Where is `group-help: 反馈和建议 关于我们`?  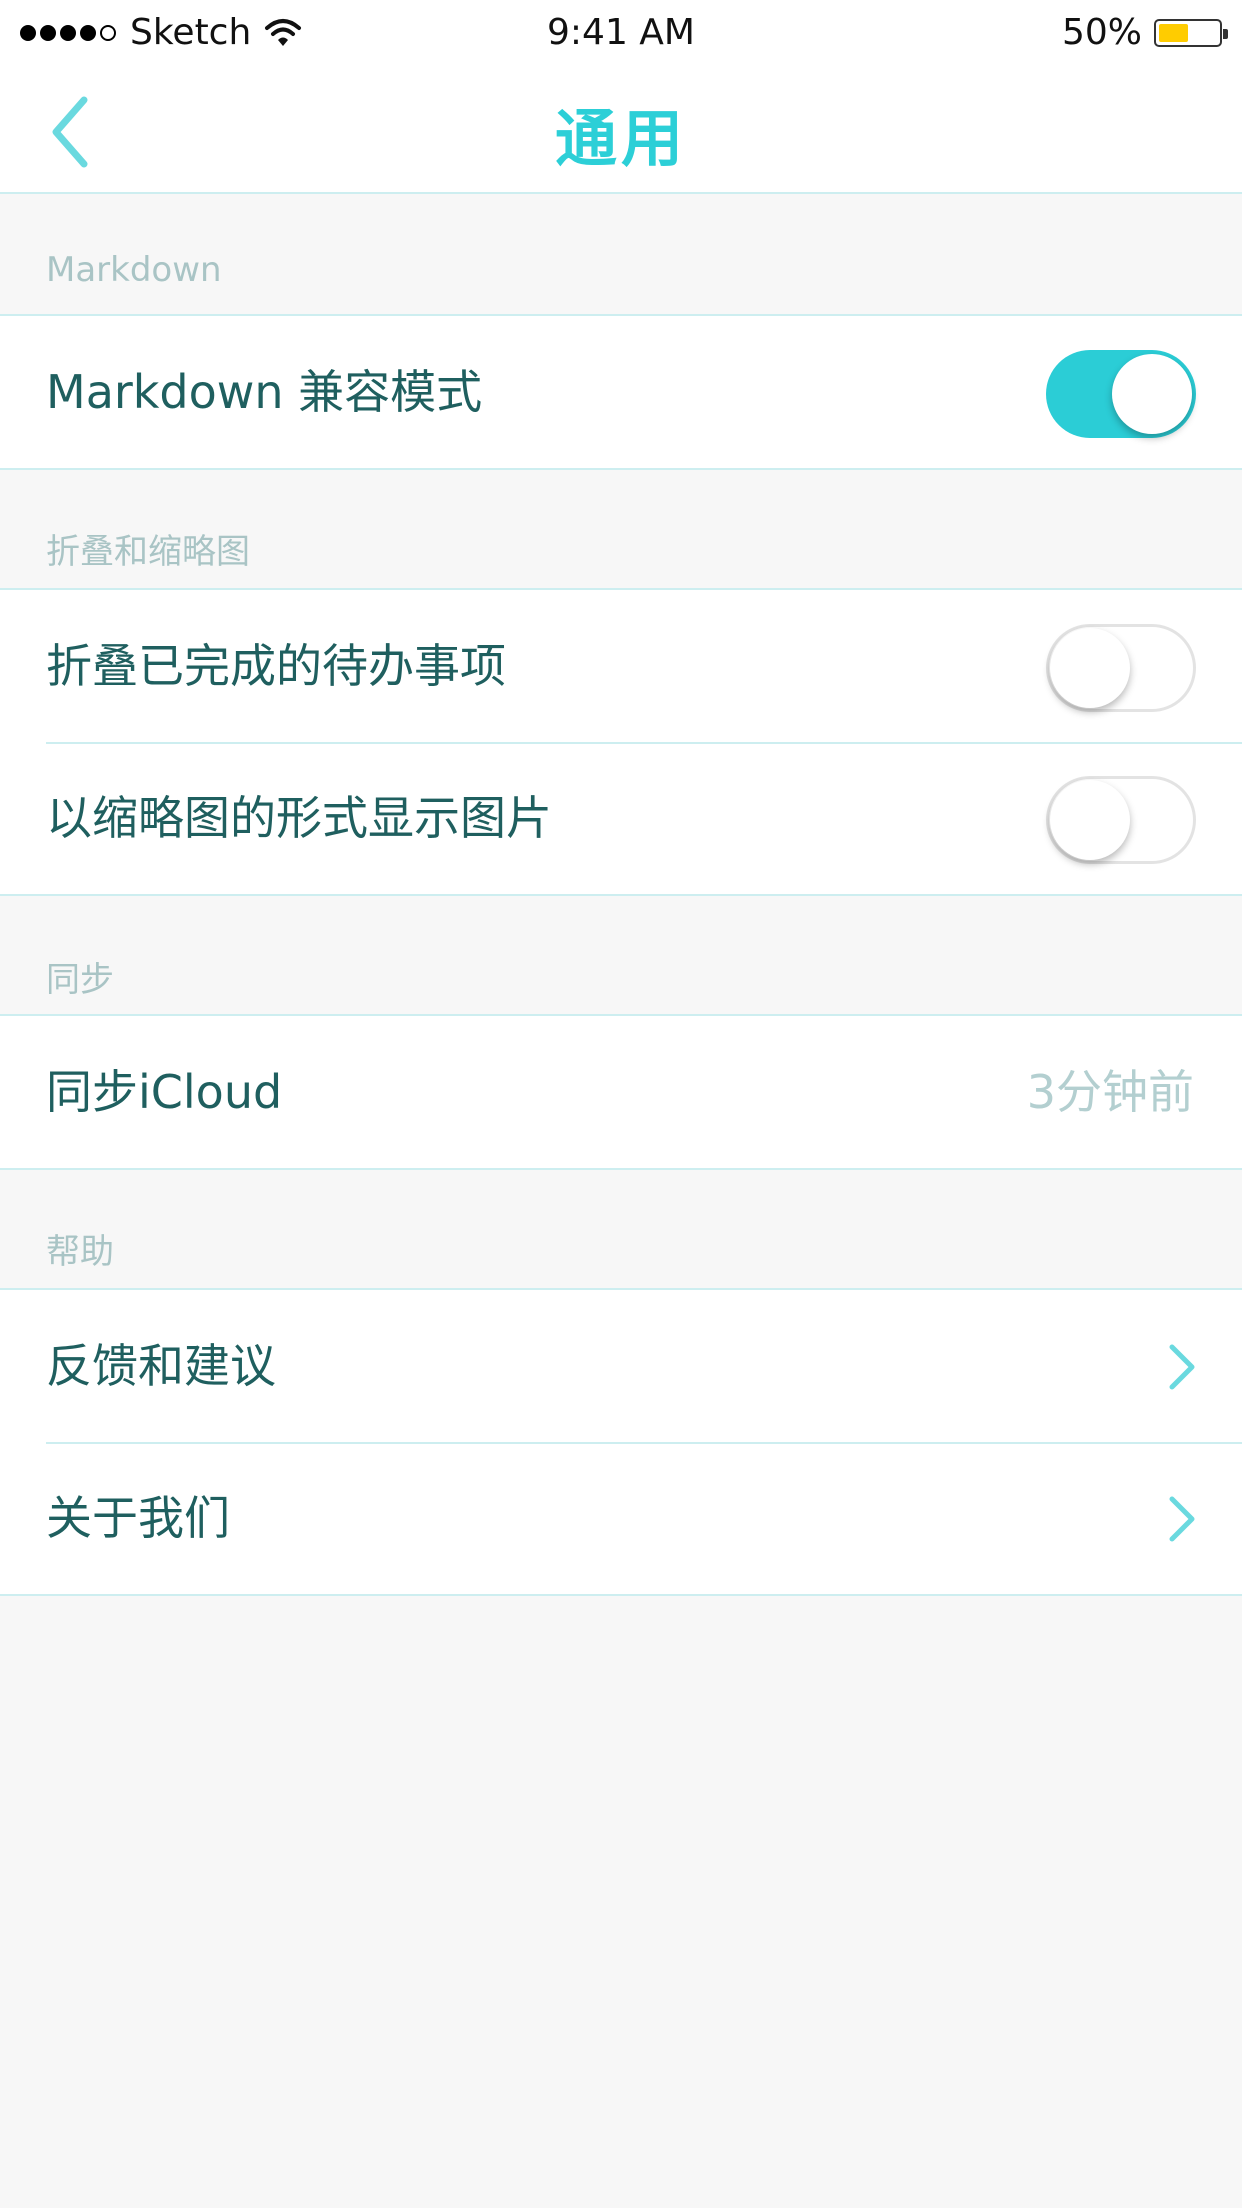 group-help: 反馈和建议 关于我们 is located at coordinates (621, 1442).